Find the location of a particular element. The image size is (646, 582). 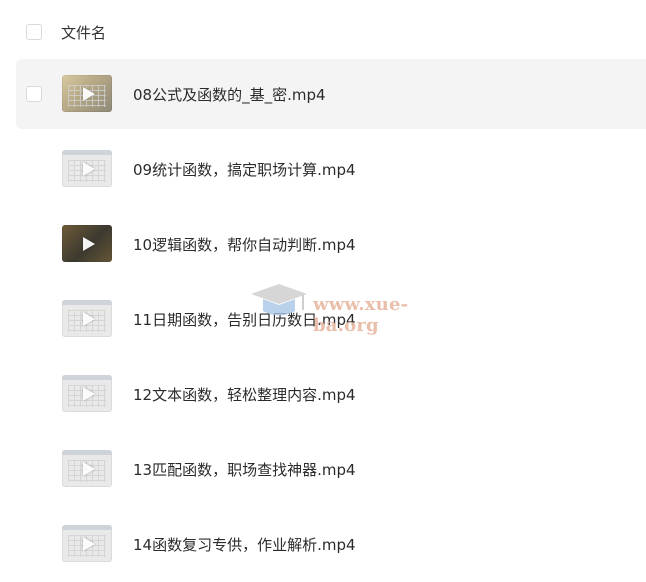

file-name: 09统计函数，搞定职场计算.mp4 is located at coordinates (244, 169).